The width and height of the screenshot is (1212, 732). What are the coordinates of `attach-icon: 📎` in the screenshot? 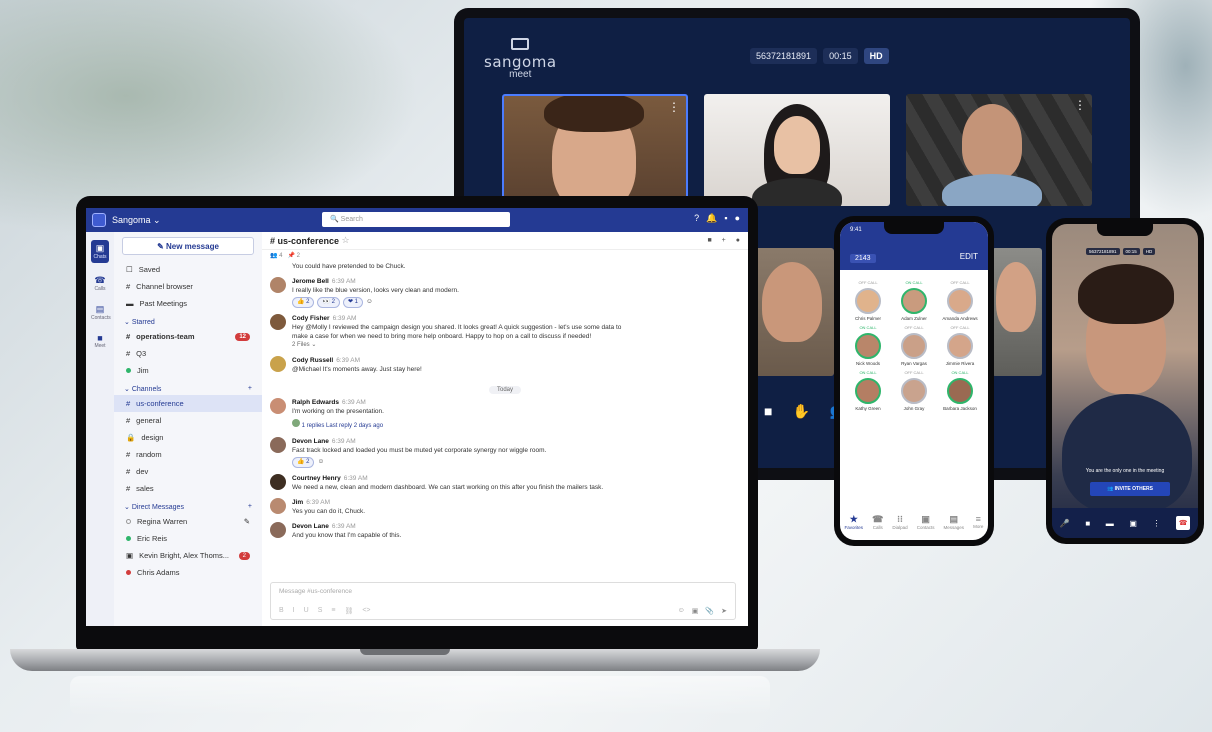 It's located at (709, 611).